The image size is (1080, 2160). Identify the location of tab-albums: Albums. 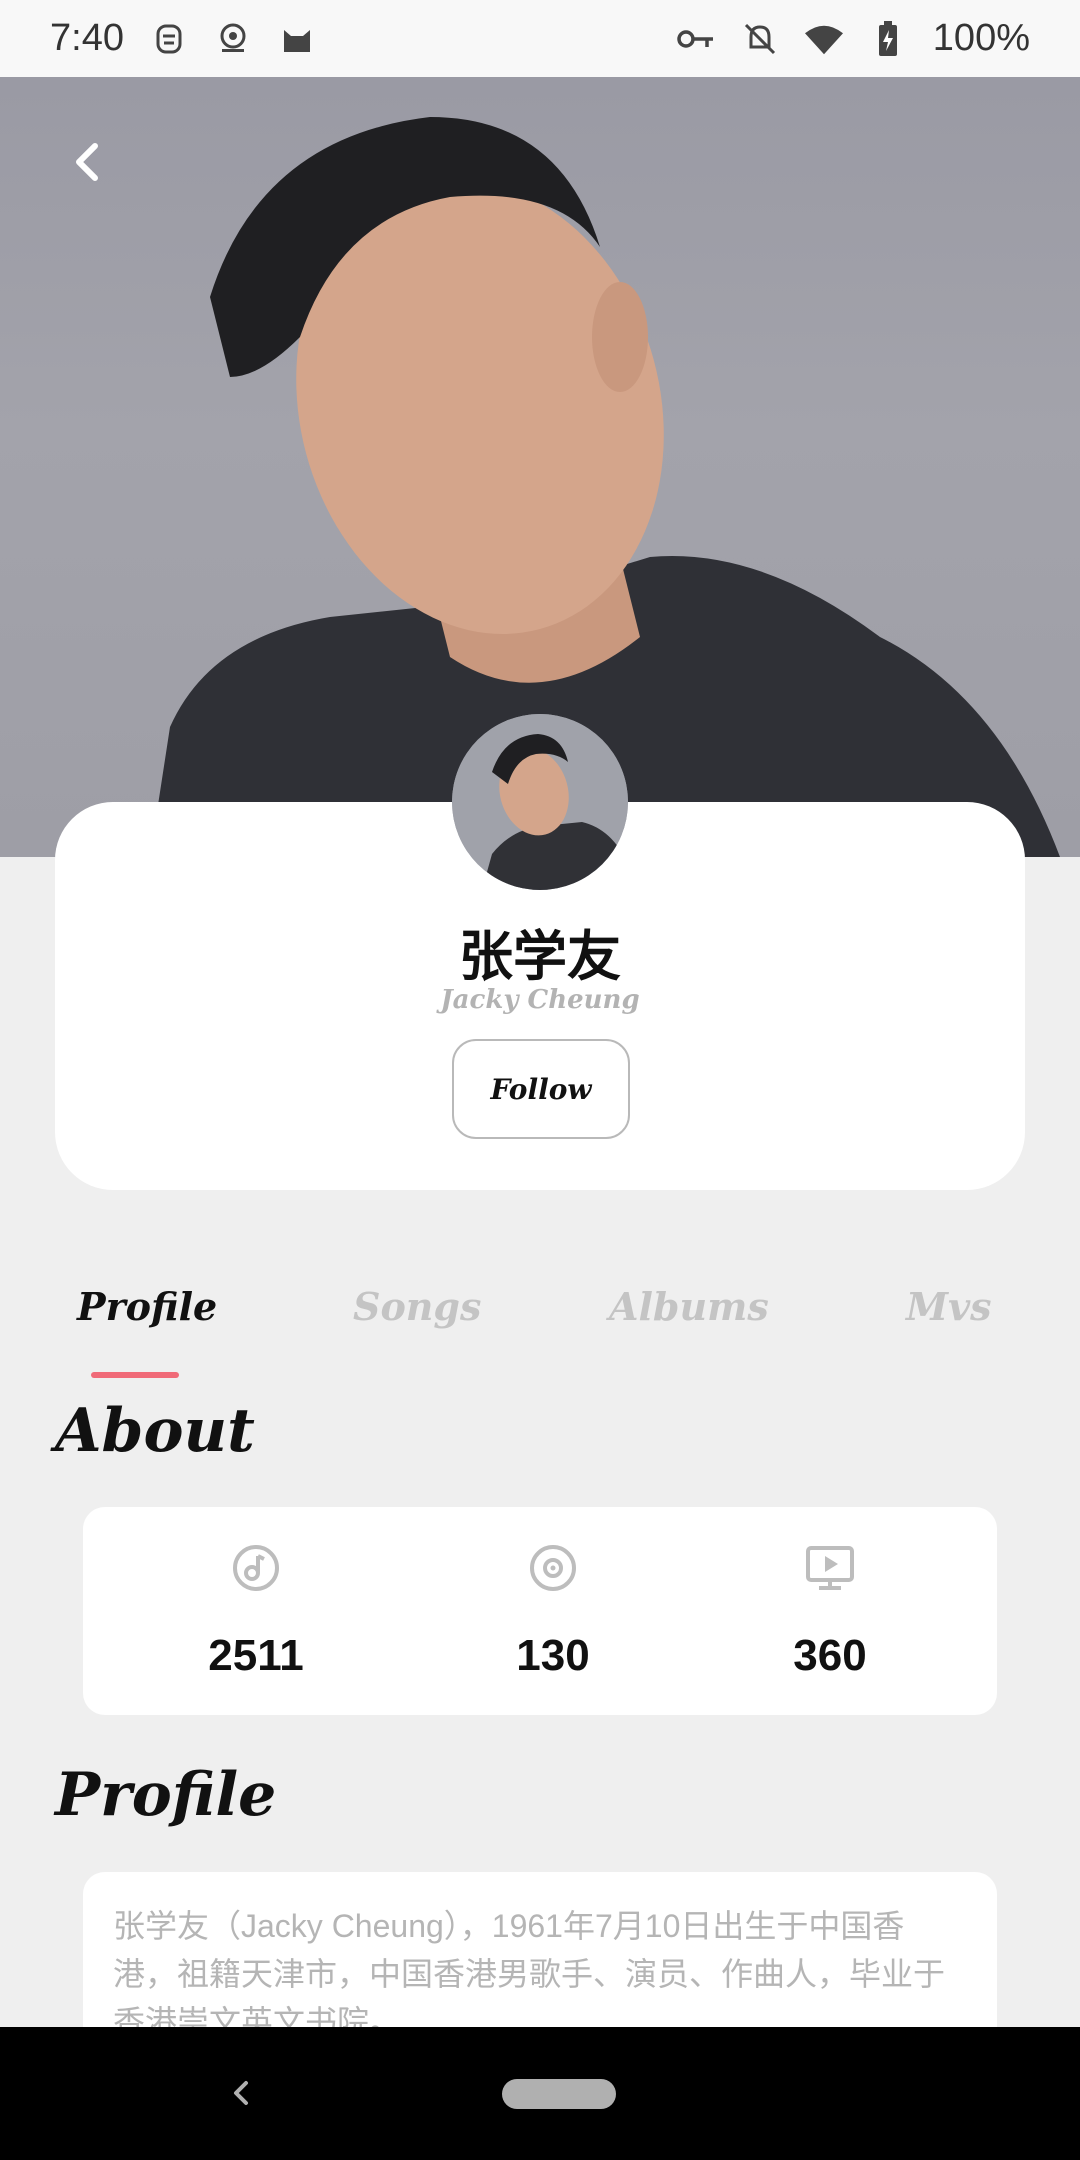
(689, 1306).